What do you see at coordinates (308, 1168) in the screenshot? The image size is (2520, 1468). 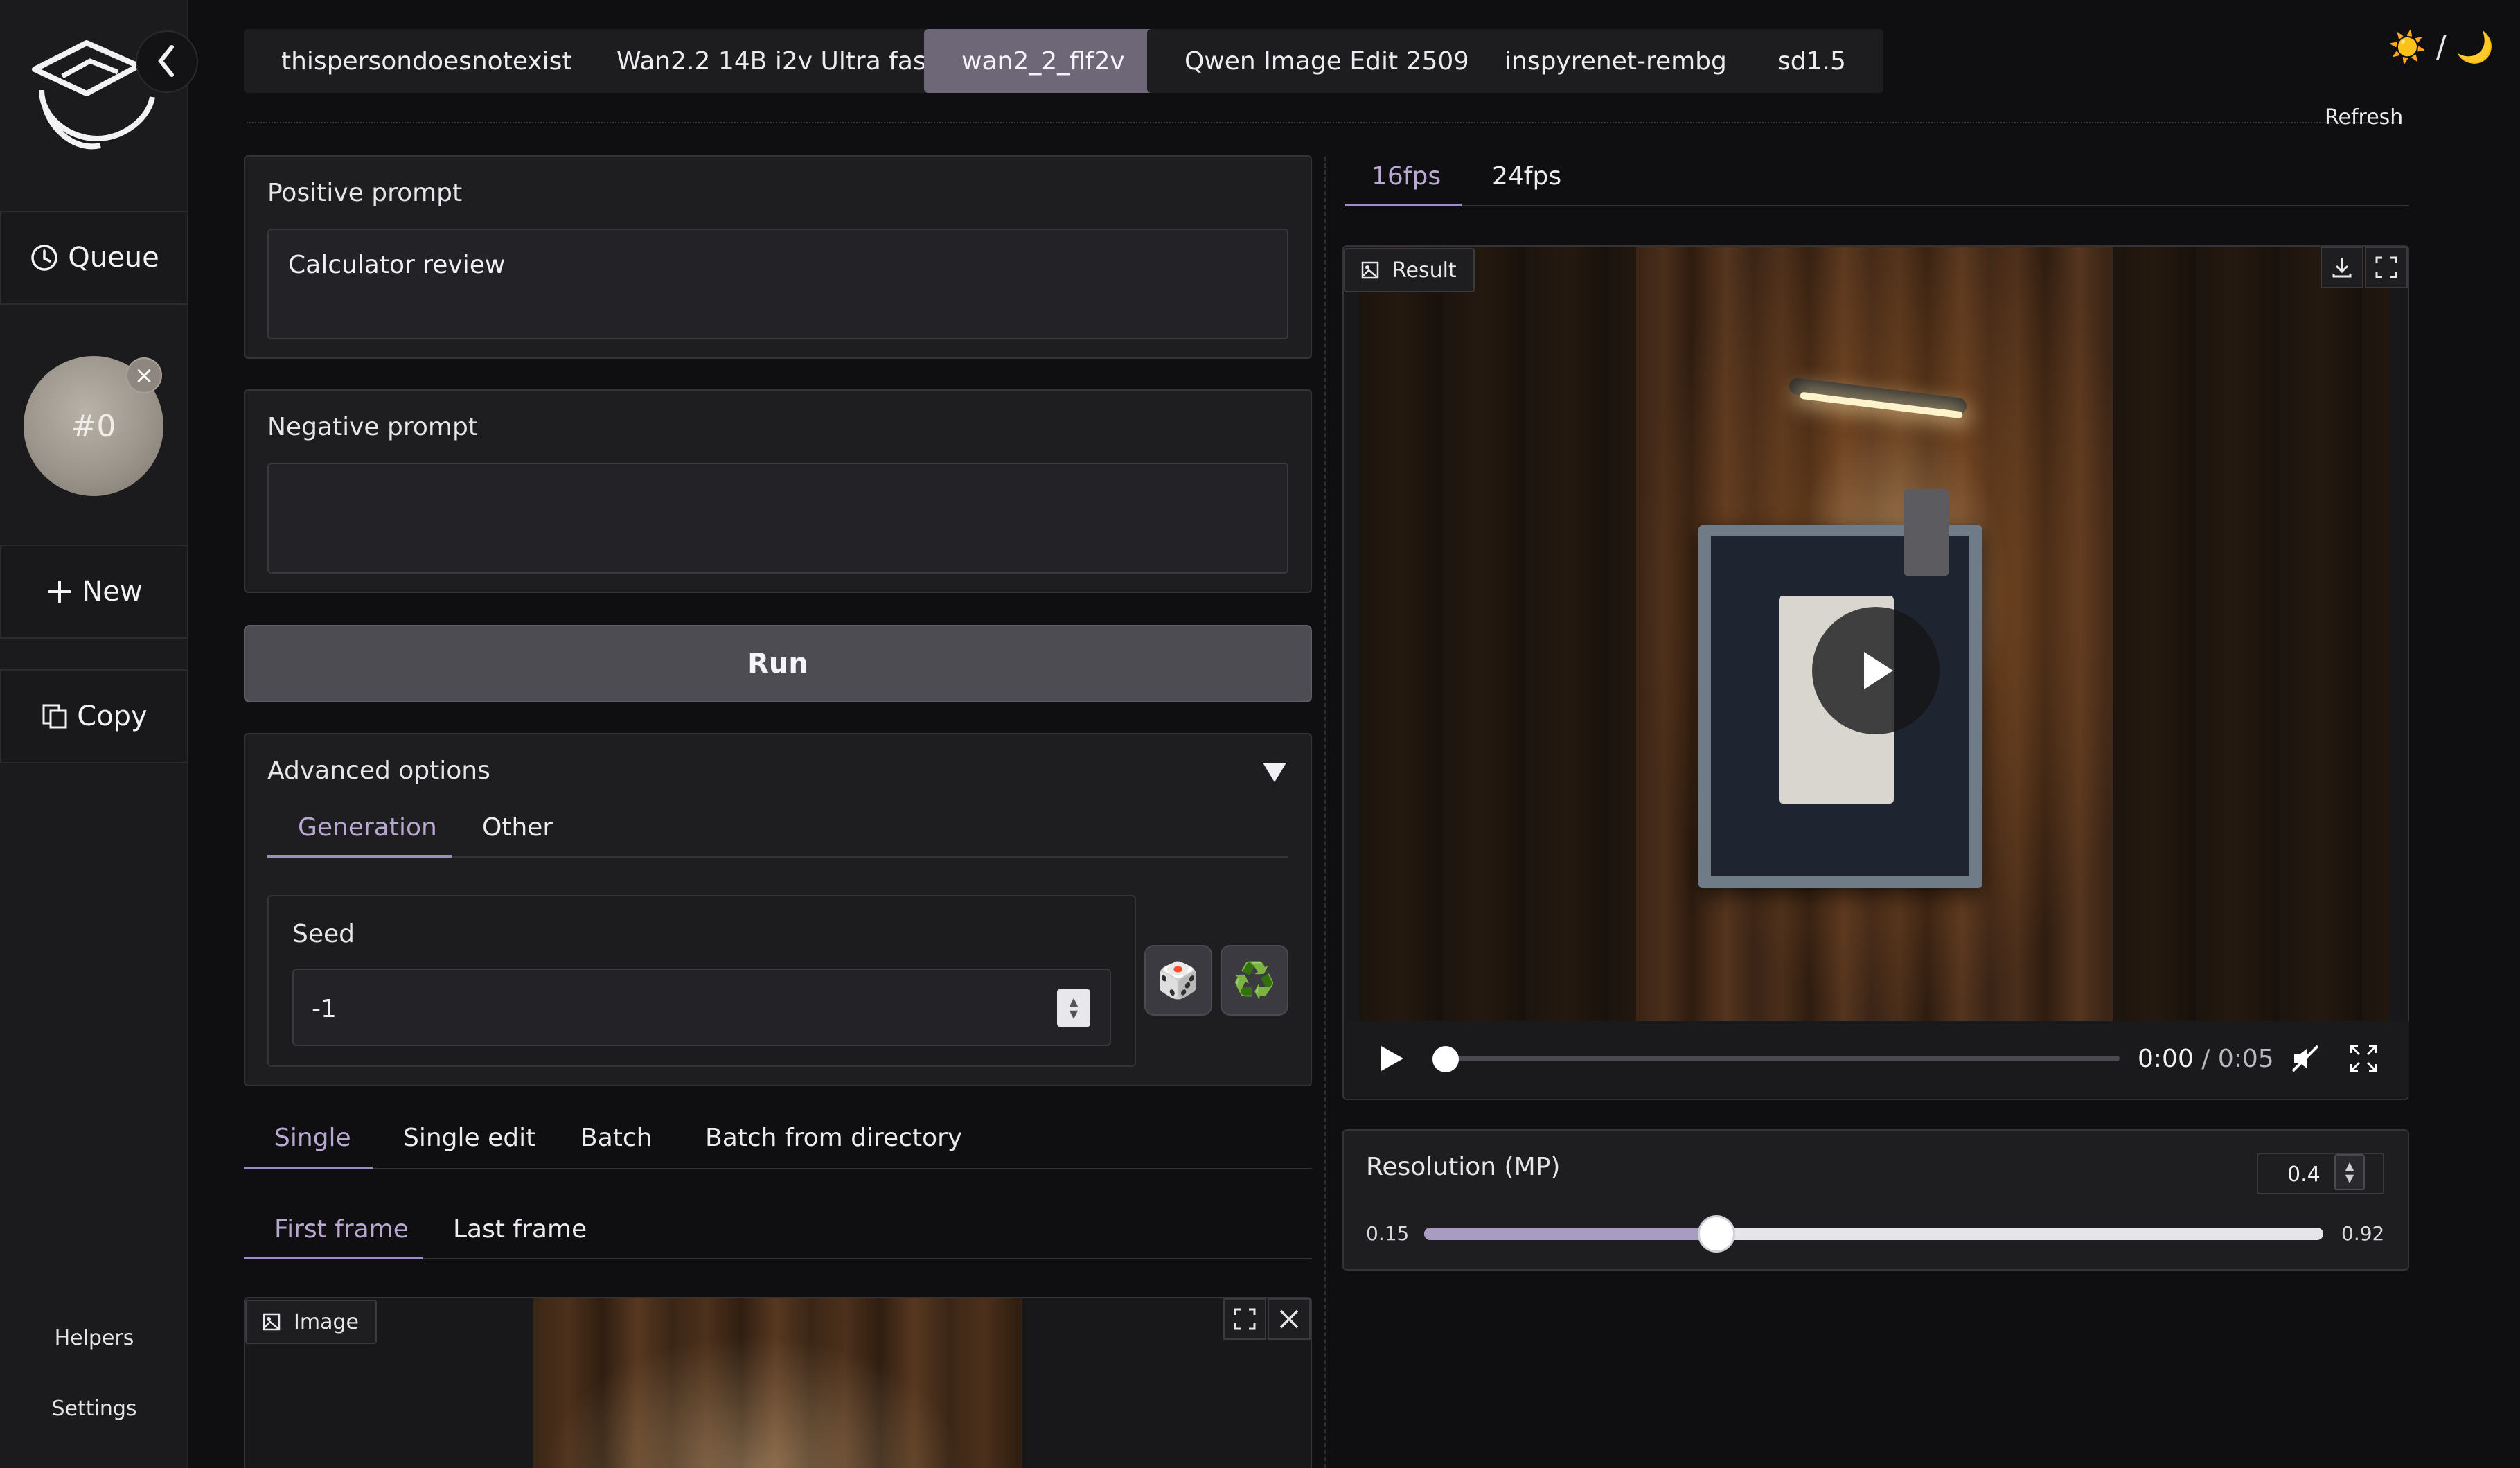 I see `mode-tab-indicator` at bounding box center [308, 1168].